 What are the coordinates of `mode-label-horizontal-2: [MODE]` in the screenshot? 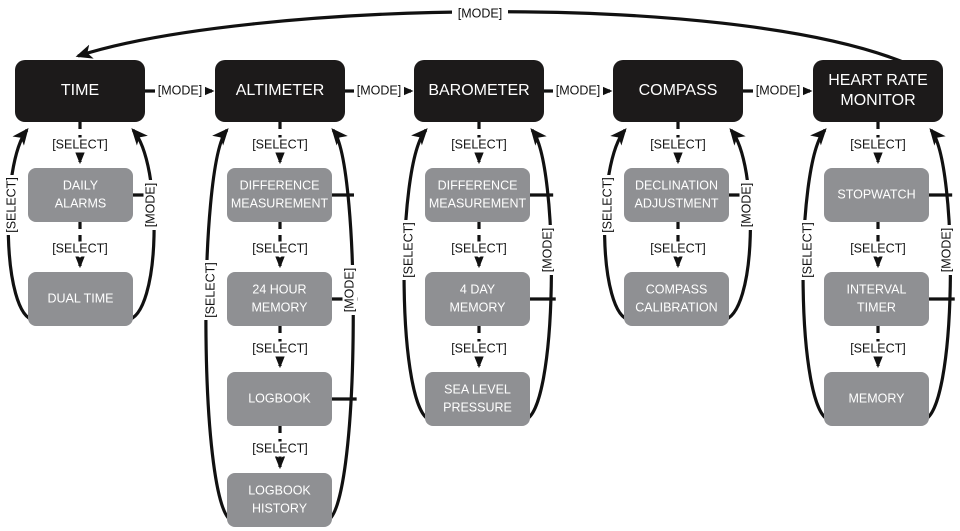 It's located at (578, 90).